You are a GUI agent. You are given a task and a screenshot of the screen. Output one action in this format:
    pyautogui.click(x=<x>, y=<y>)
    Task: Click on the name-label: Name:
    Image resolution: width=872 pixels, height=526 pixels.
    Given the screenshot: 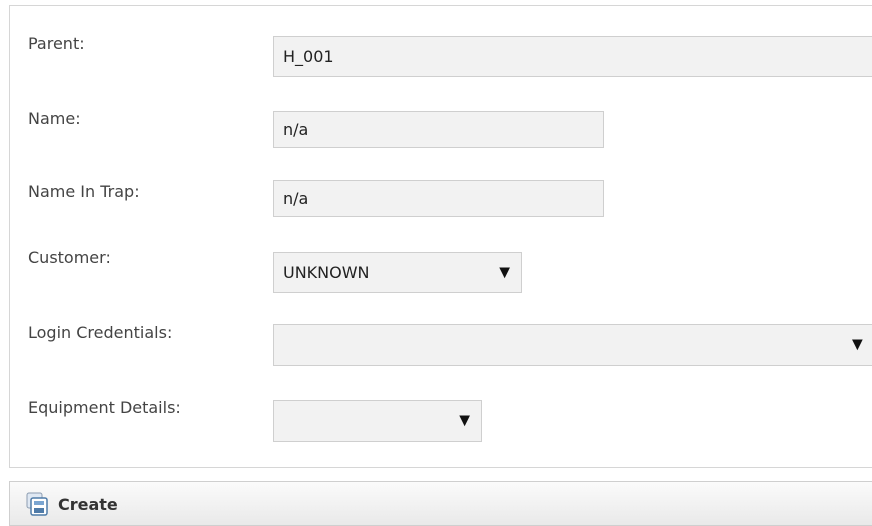 What is the action you would take?
    pyautogui.click(x=54, y=118)
    